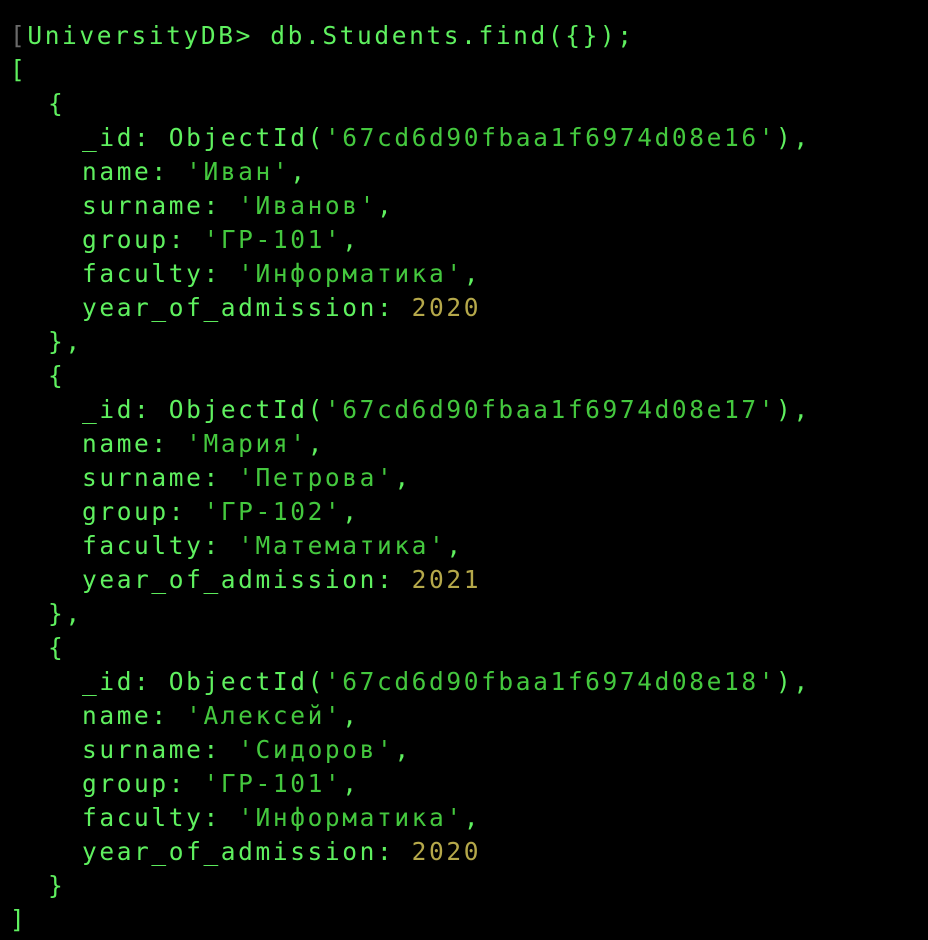  What do you see at coordinates (247, 443) in the screenshot?
I see `string-value: Мария` at bounding box center [247, 443].